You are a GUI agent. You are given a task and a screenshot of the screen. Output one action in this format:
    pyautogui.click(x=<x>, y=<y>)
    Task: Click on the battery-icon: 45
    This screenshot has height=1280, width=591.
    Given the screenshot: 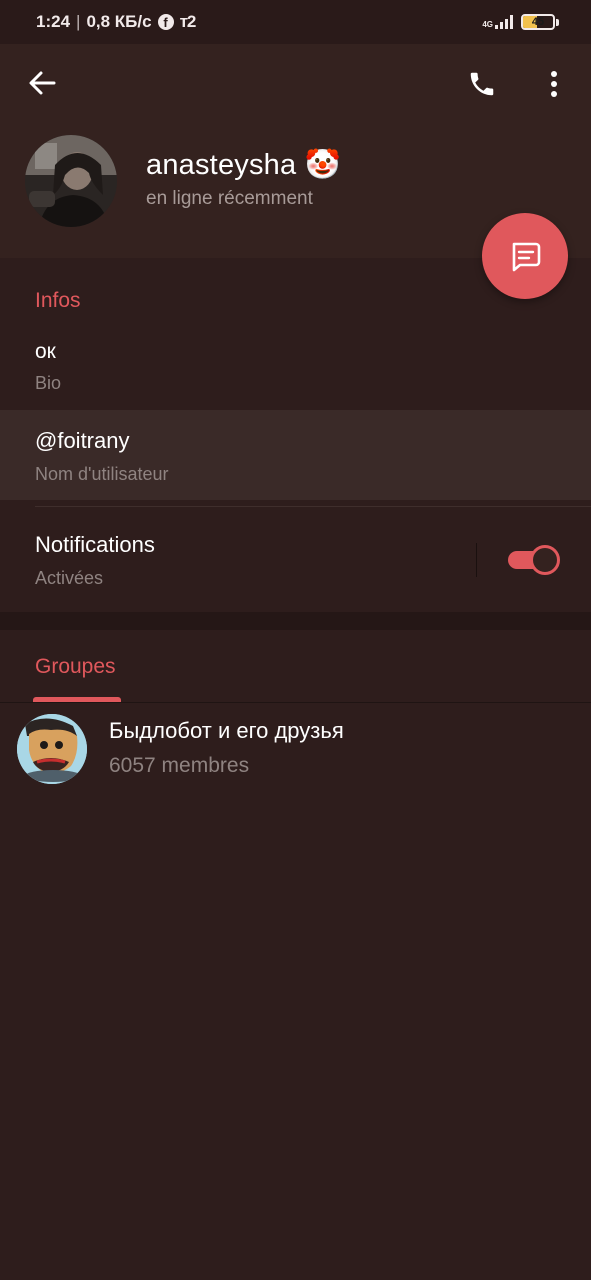 What is the action you would take?
    pyautogui.click(x=538, y=22)
    